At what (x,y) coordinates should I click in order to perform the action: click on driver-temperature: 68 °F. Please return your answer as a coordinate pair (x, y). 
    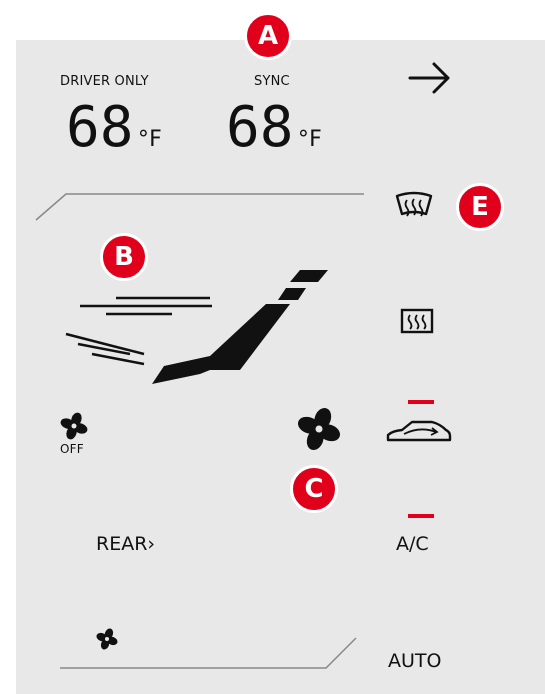
    Looking at the image, I should click on (114, 128).